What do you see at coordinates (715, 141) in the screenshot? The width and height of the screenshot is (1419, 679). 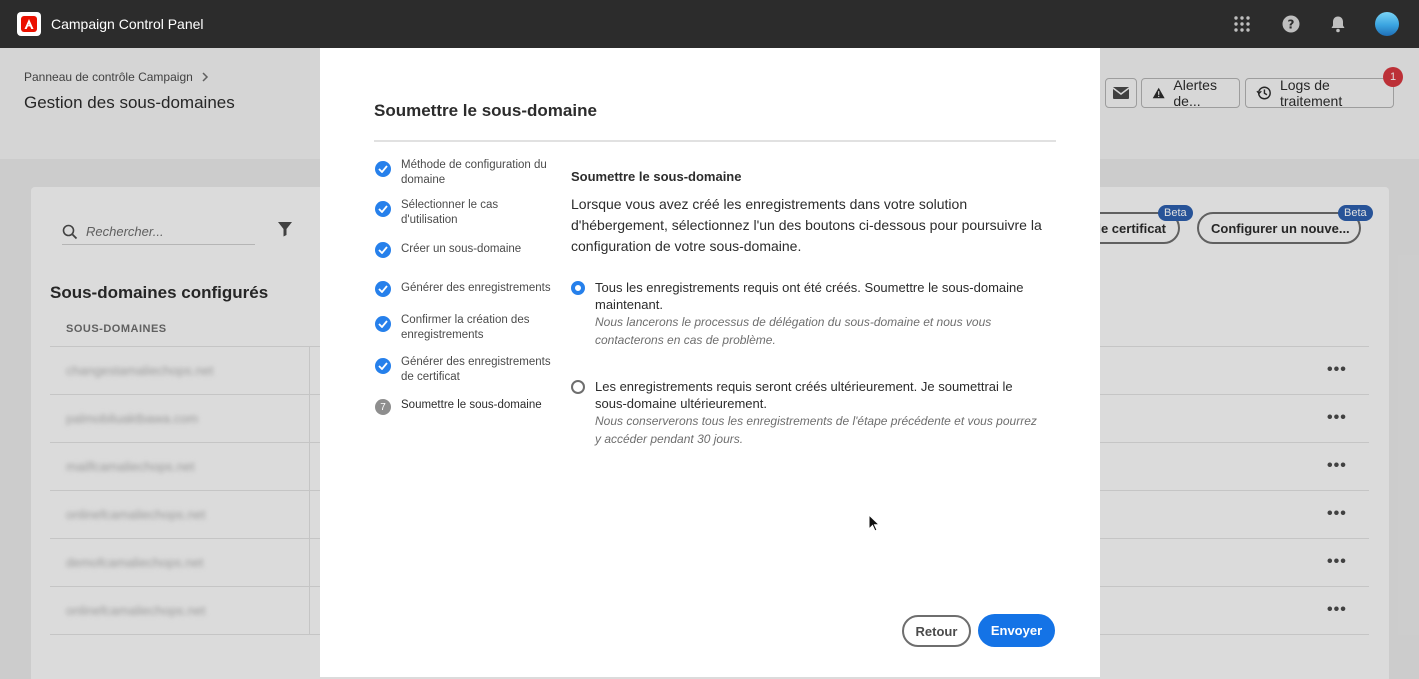 I see `divider` at bounding box center [715, 141].